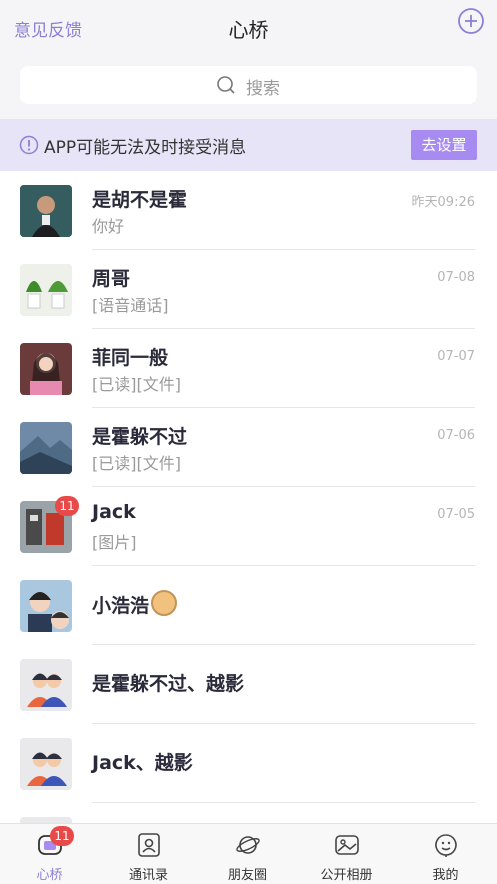  I want to click on tab-label: 心桥, so click(49, 875).